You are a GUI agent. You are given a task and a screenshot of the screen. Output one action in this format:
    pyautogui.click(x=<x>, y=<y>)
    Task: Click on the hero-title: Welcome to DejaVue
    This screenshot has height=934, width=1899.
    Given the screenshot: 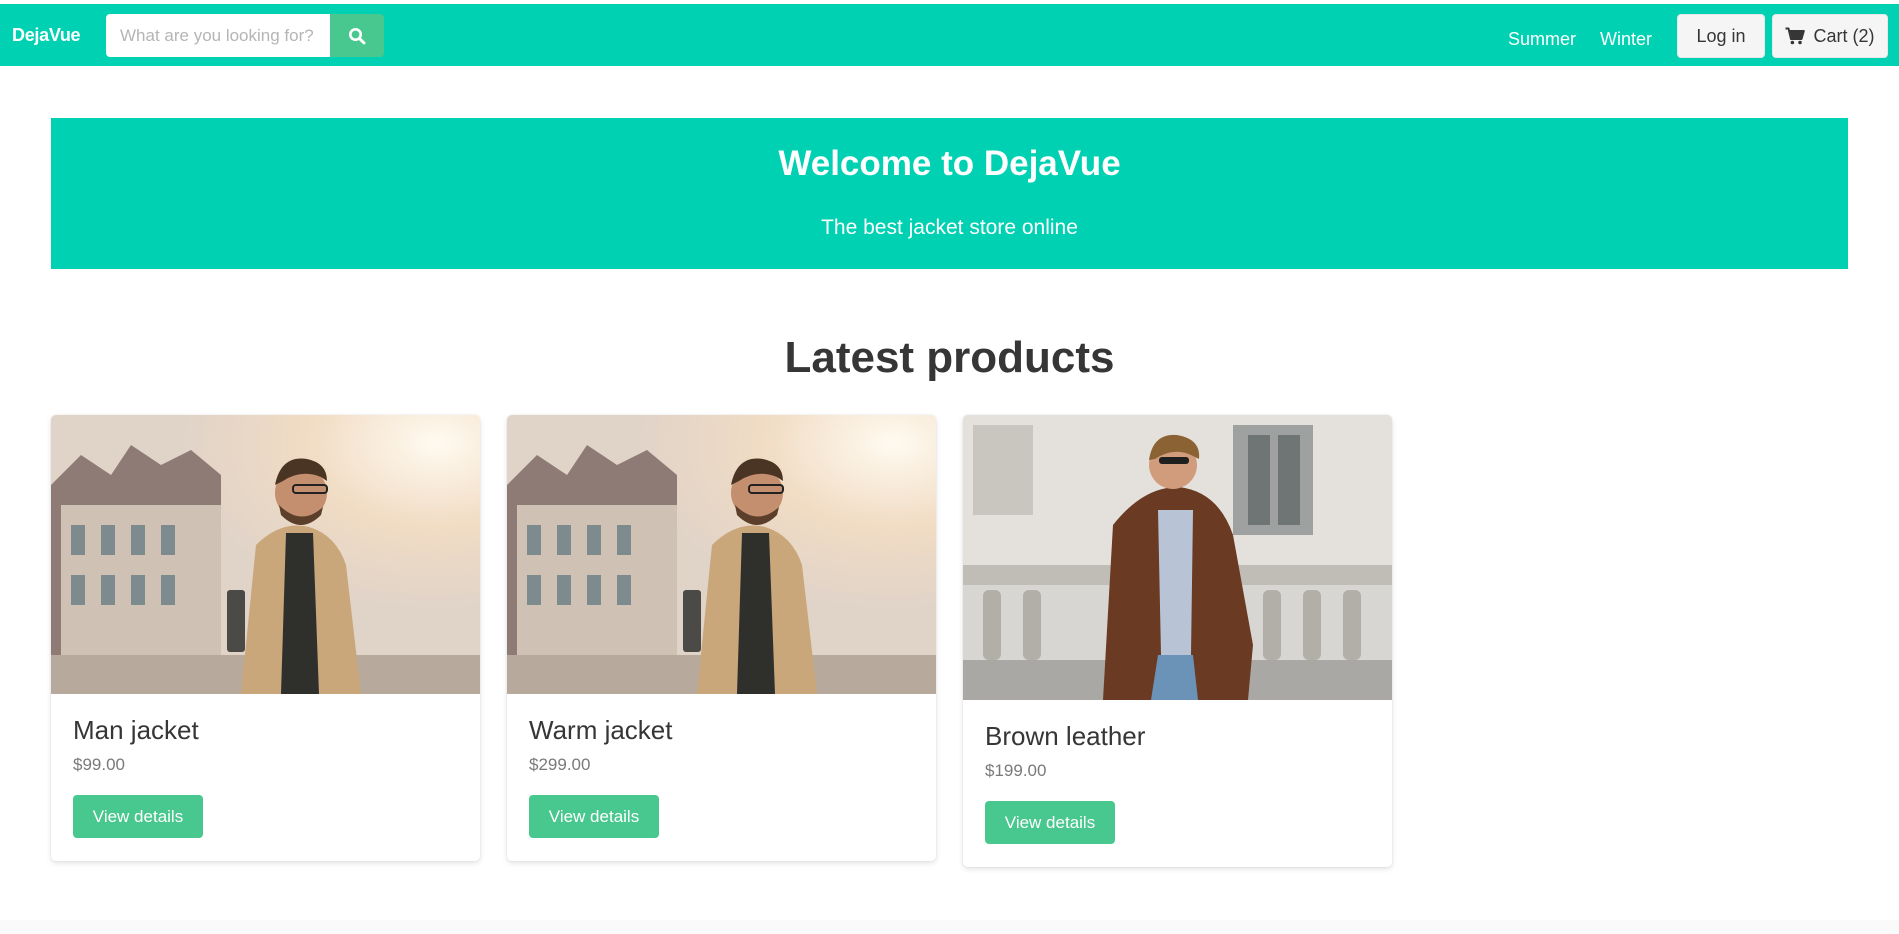 What is the action you would take?
    pyautogui.click(x=949, y=163)
    